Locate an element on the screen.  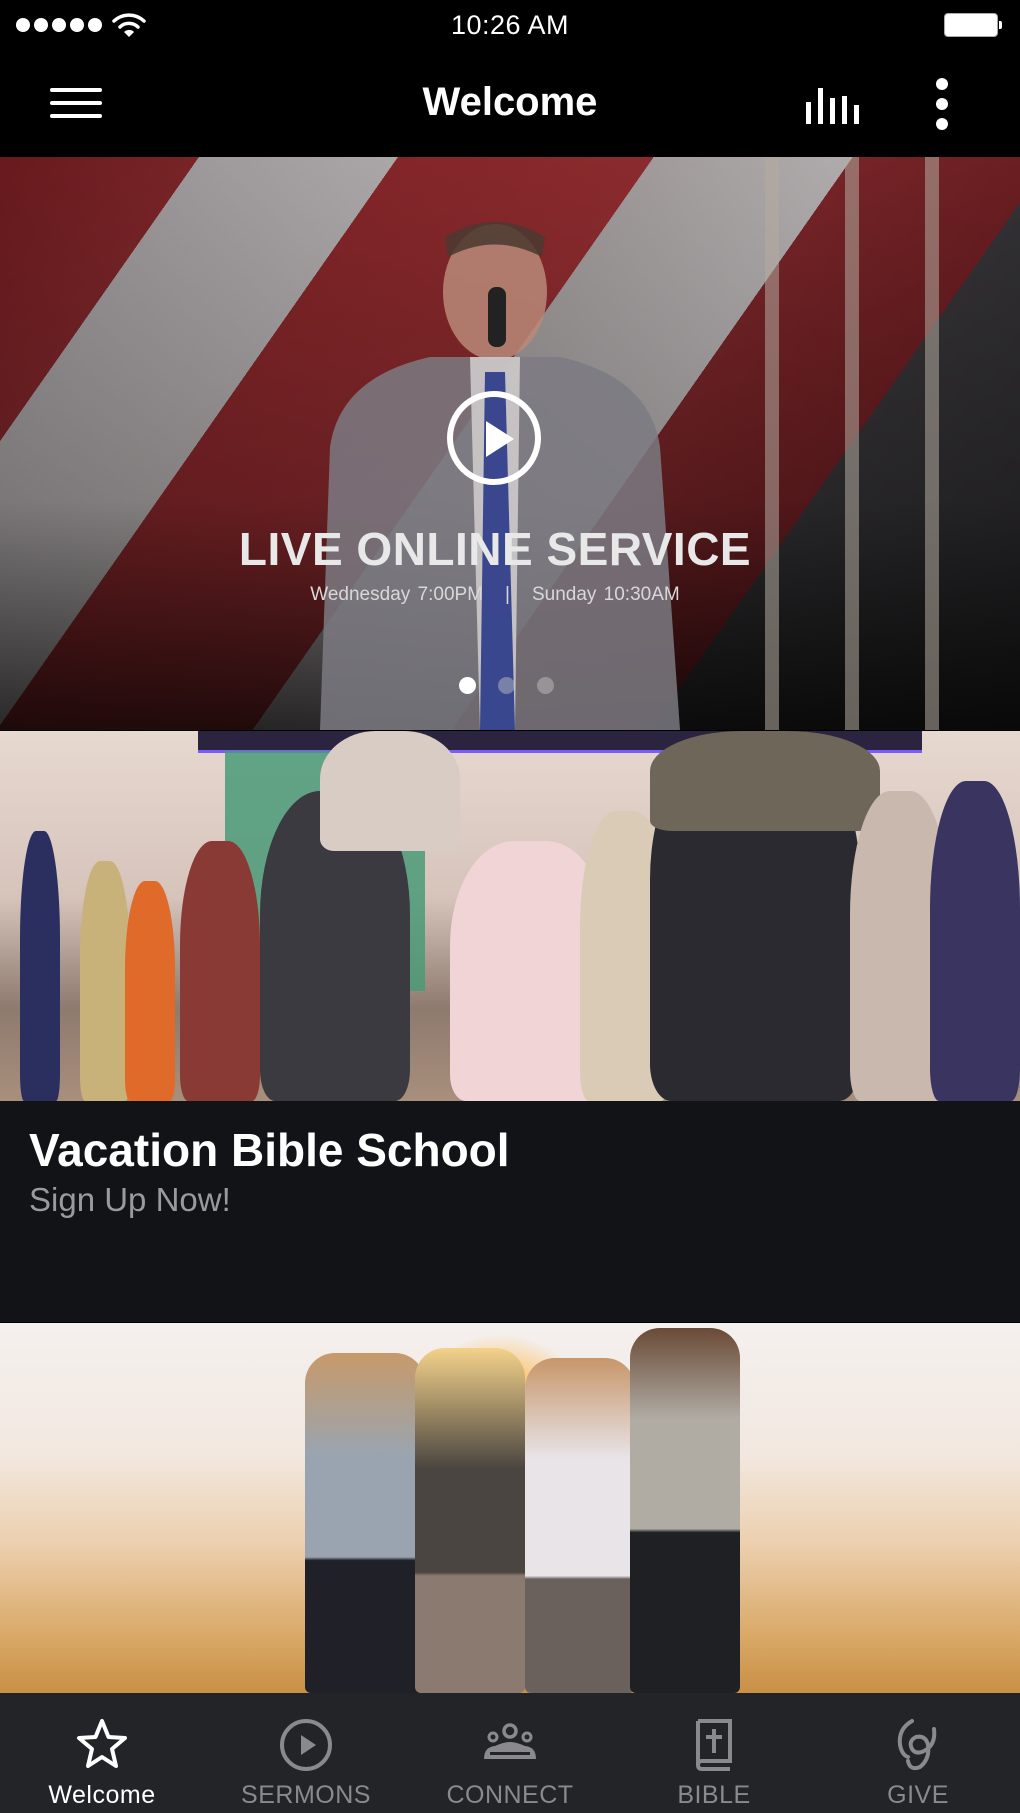
give-hand-icon is located at coordinates (917, 1745).